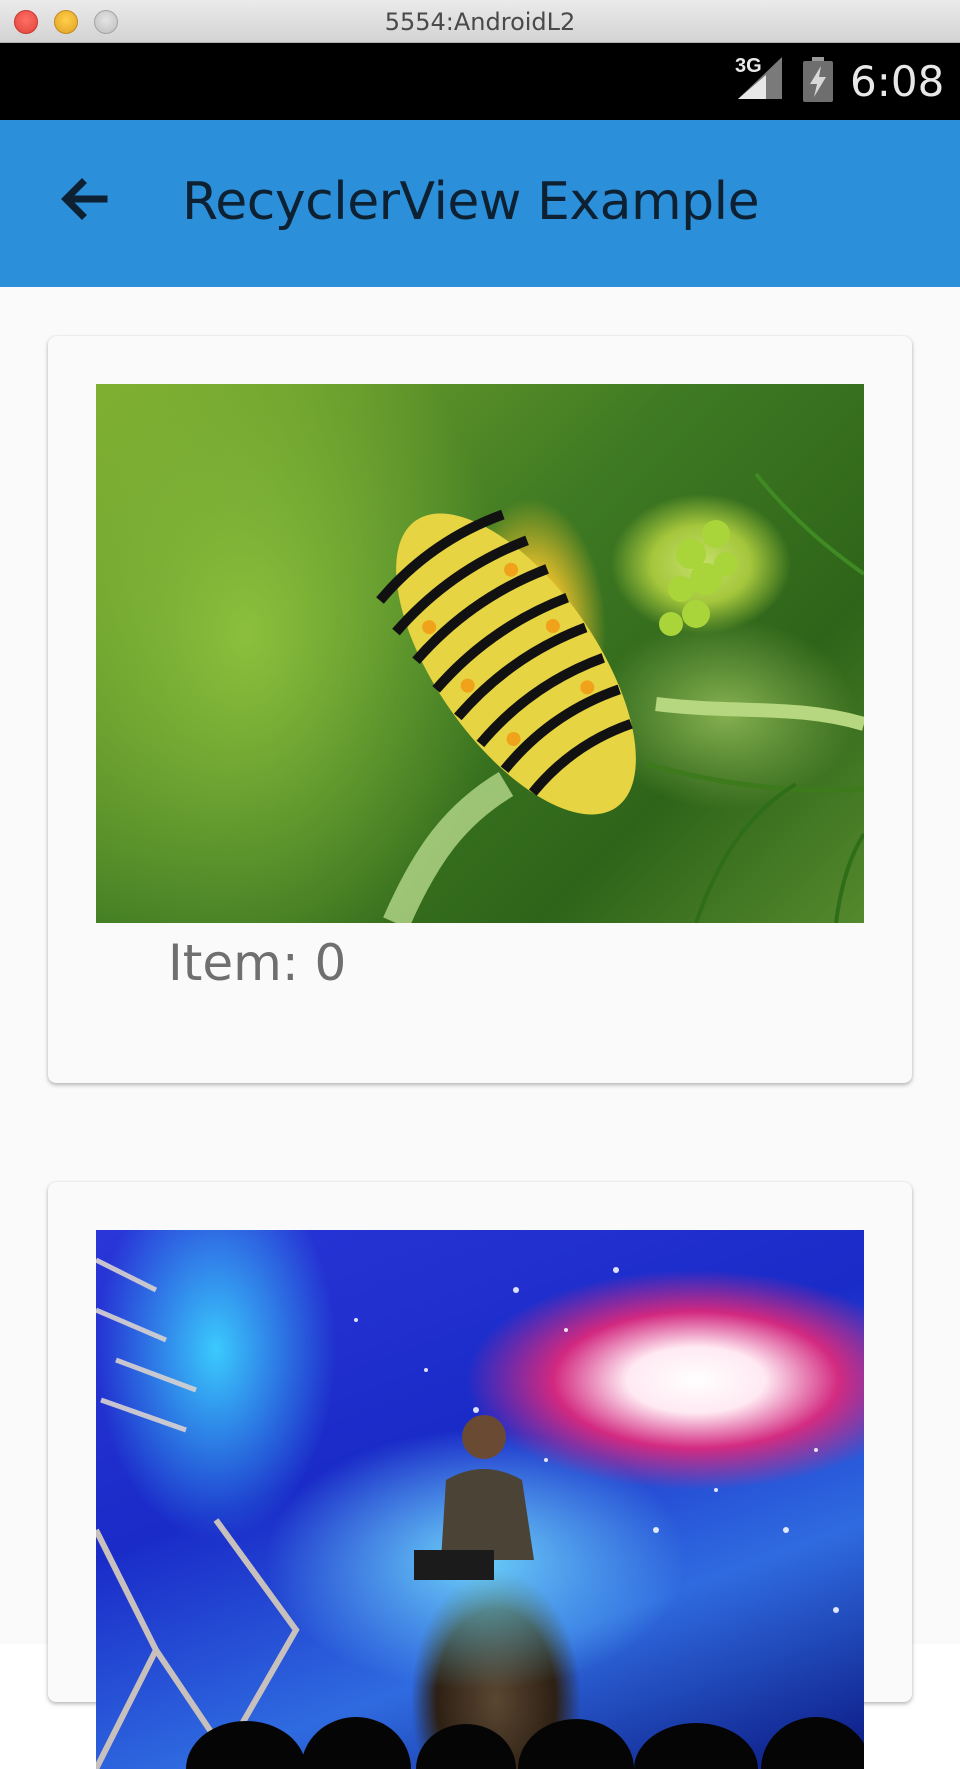  I want to click on list-item-label: Item: 0, so click(257, 963).